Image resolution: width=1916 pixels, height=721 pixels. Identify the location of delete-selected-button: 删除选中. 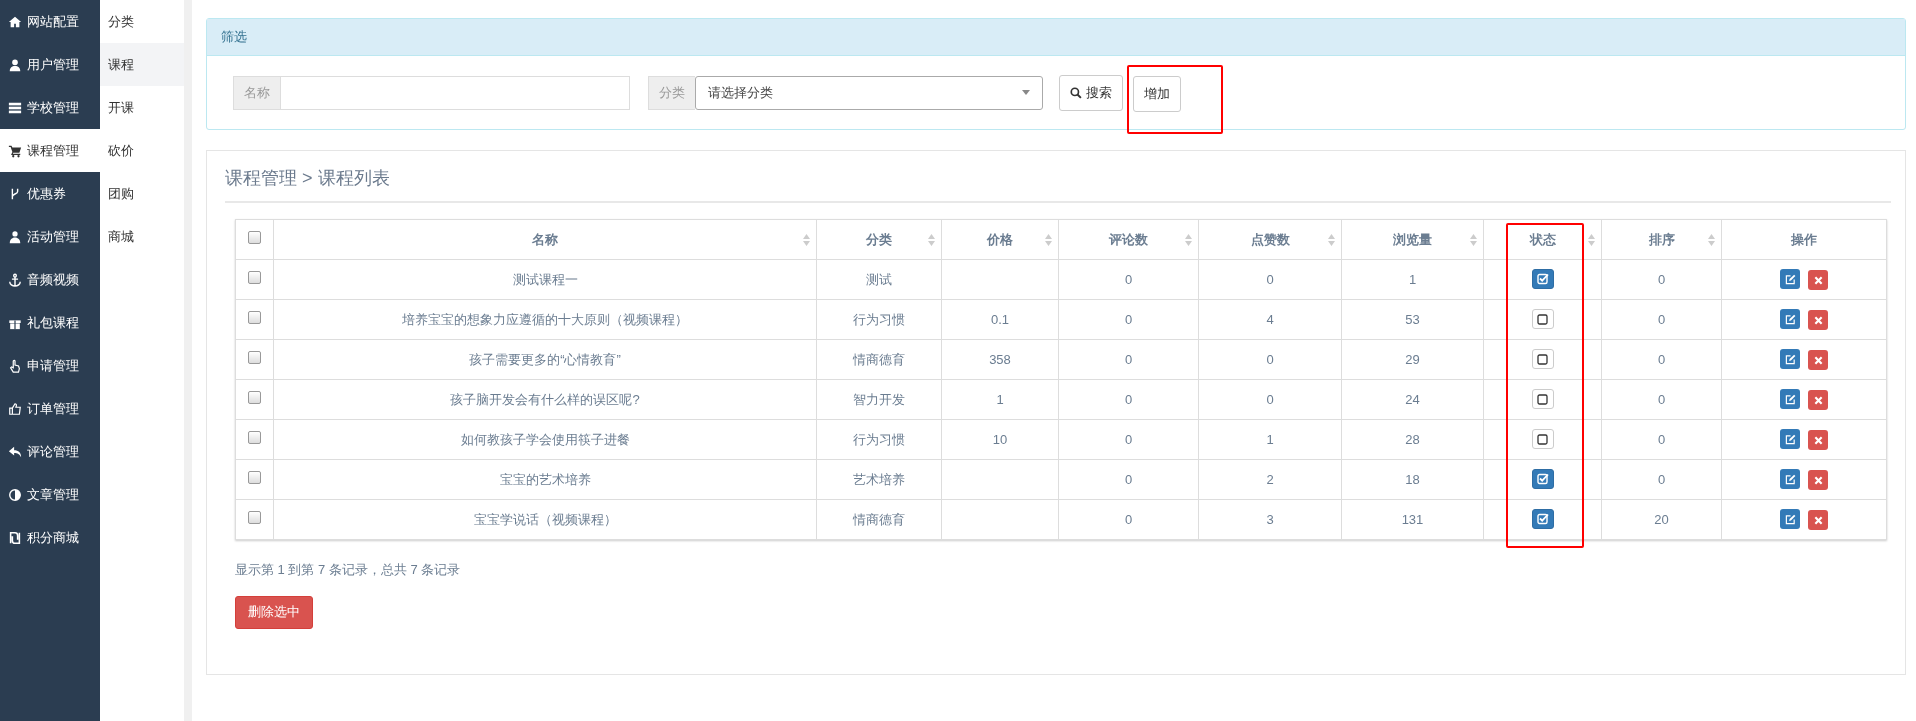
(274, 612).